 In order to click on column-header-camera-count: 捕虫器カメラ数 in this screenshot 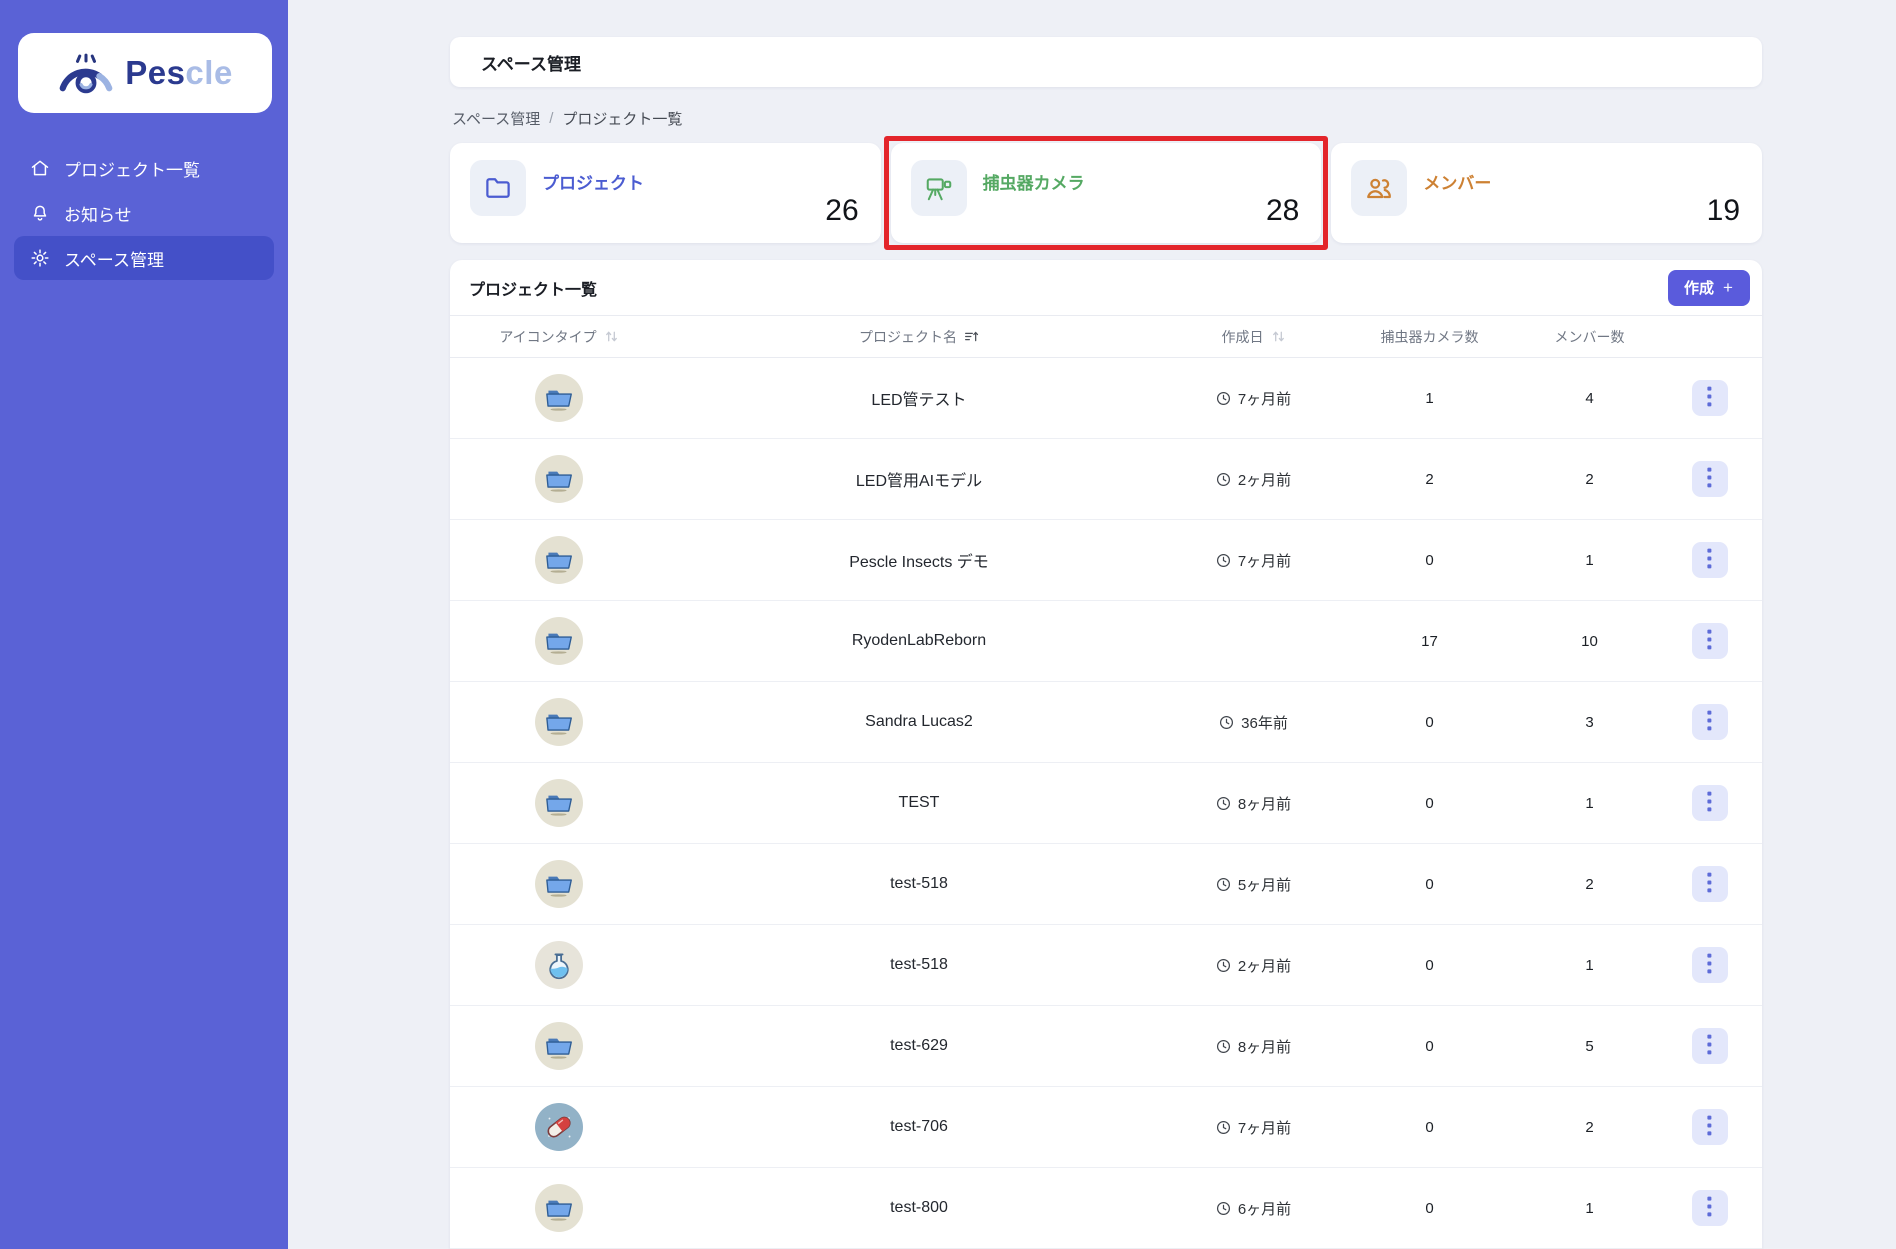, I will do `click(1429, 336)`.